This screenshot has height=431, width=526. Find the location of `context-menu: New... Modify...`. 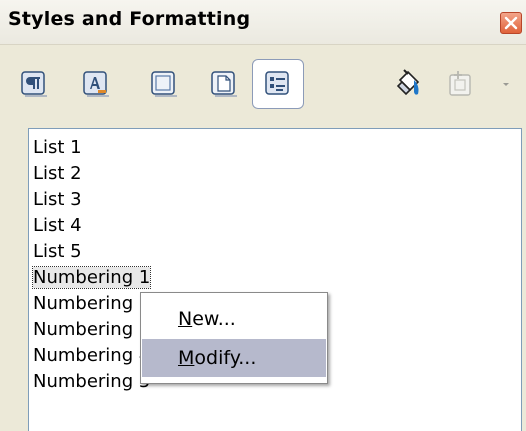

context-menu: New... Modify... is located at coordinates (234, 338).